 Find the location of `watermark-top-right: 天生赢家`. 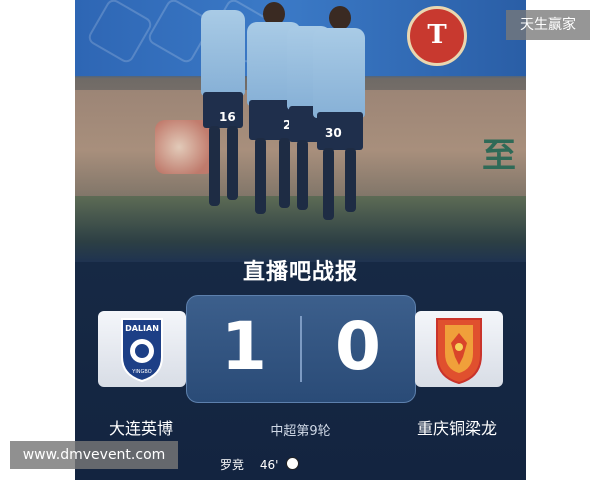

watermark-top-right: 天生赢家 is located at coordinates (548, 25).